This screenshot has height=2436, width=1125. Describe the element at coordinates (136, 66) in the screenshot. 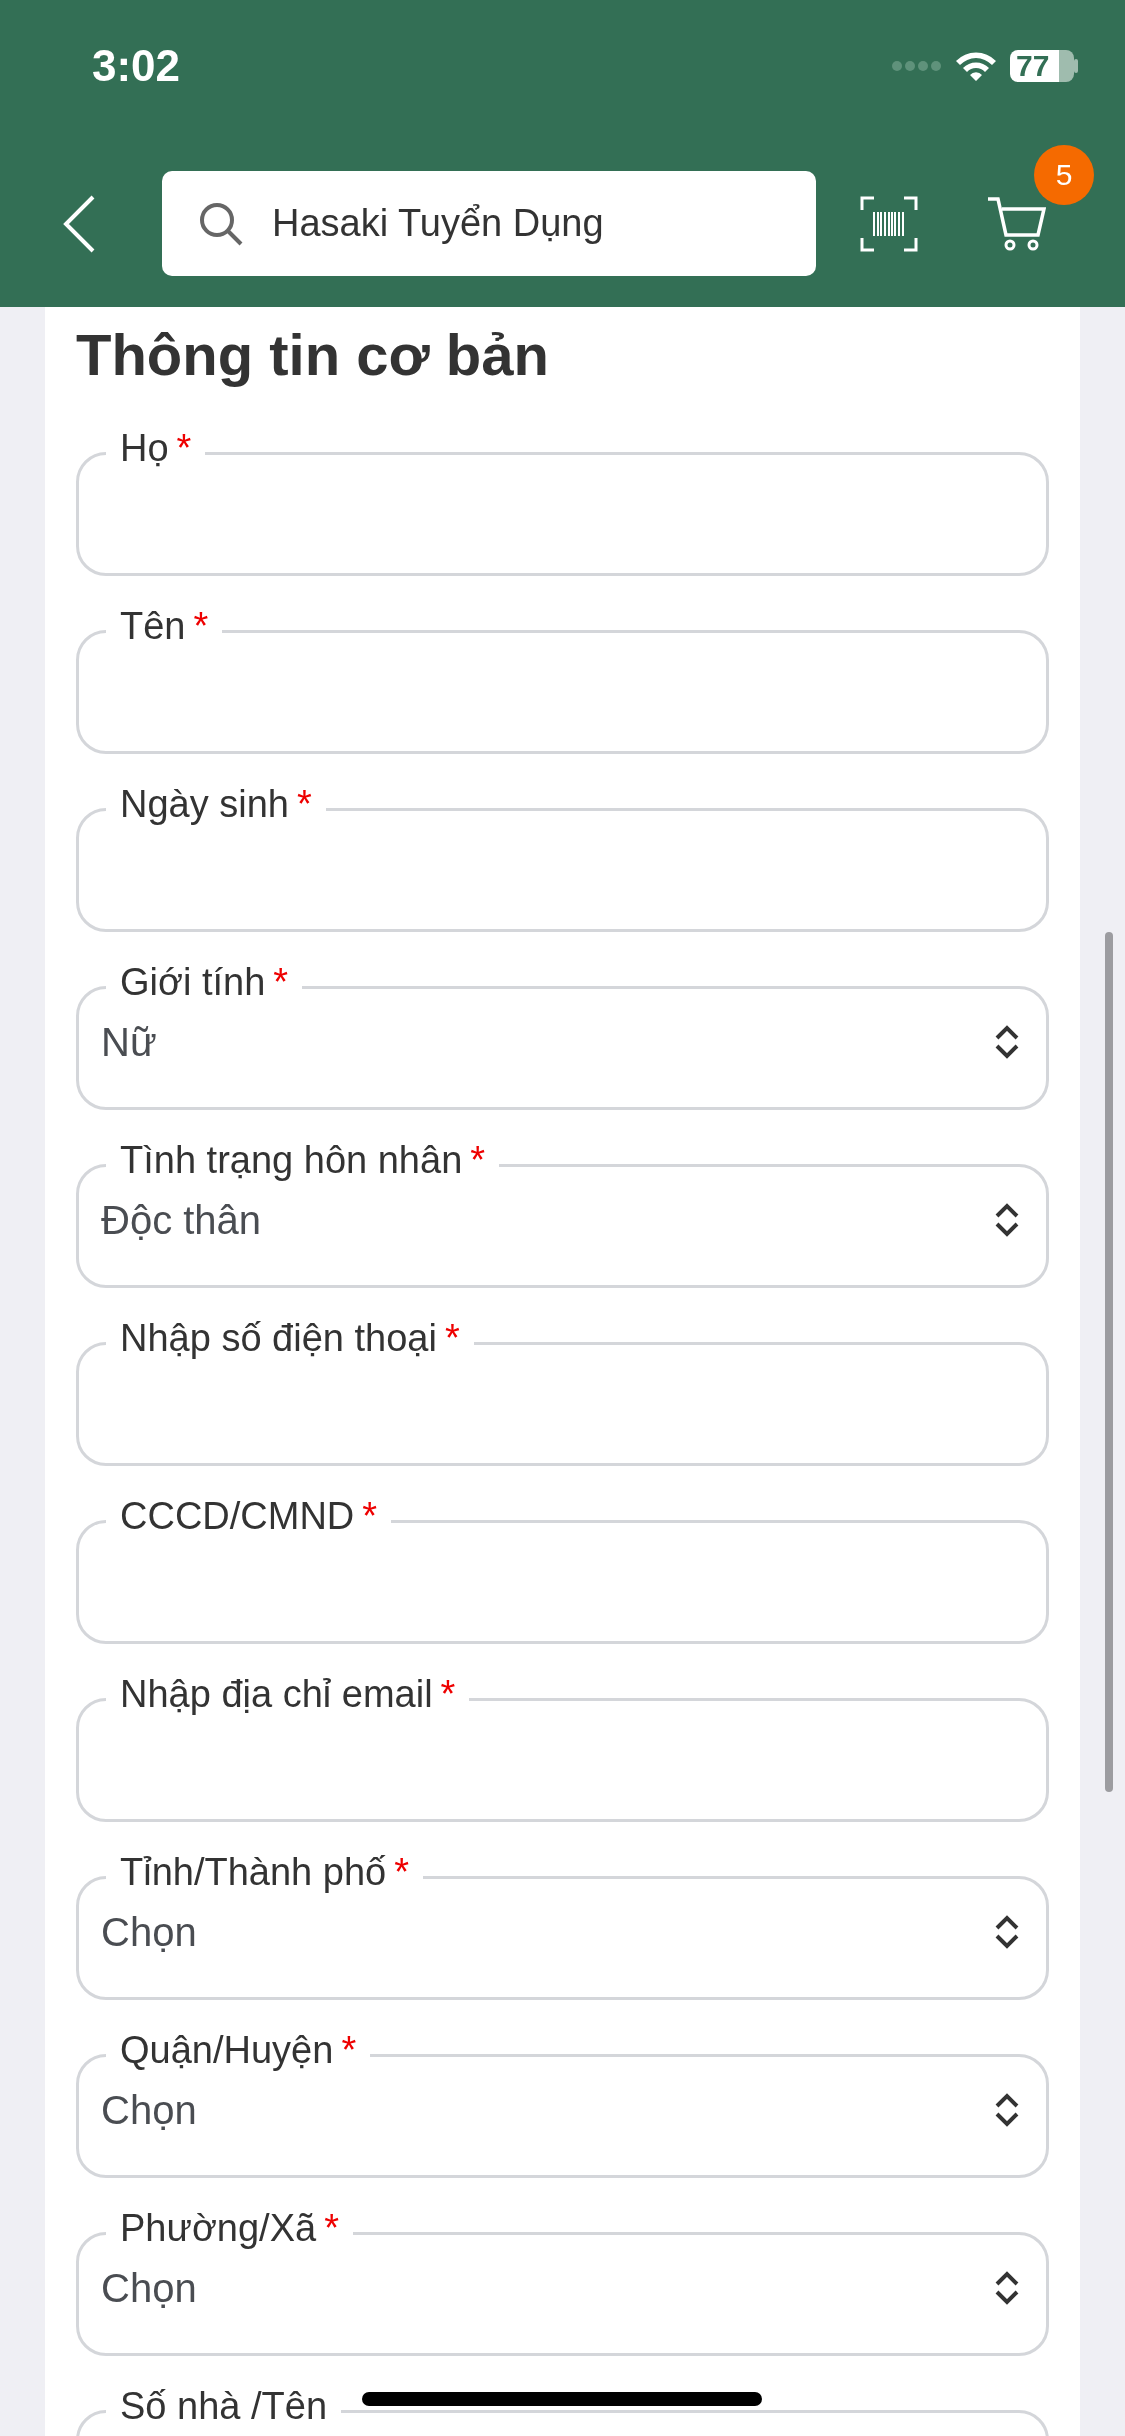

I see `clock-time: 3:02` at that location.